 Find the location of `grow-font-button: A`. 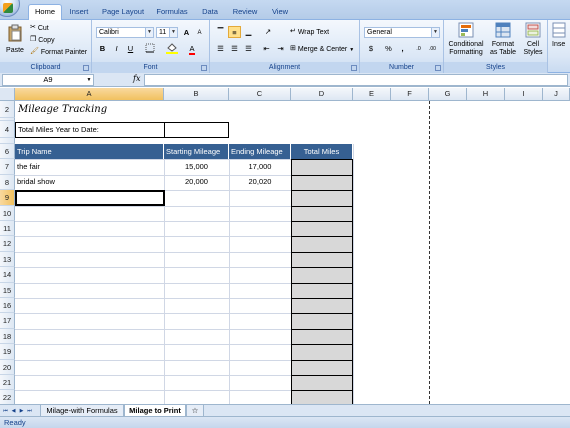

grow-font-button: A is located at coordinates (186, 33).